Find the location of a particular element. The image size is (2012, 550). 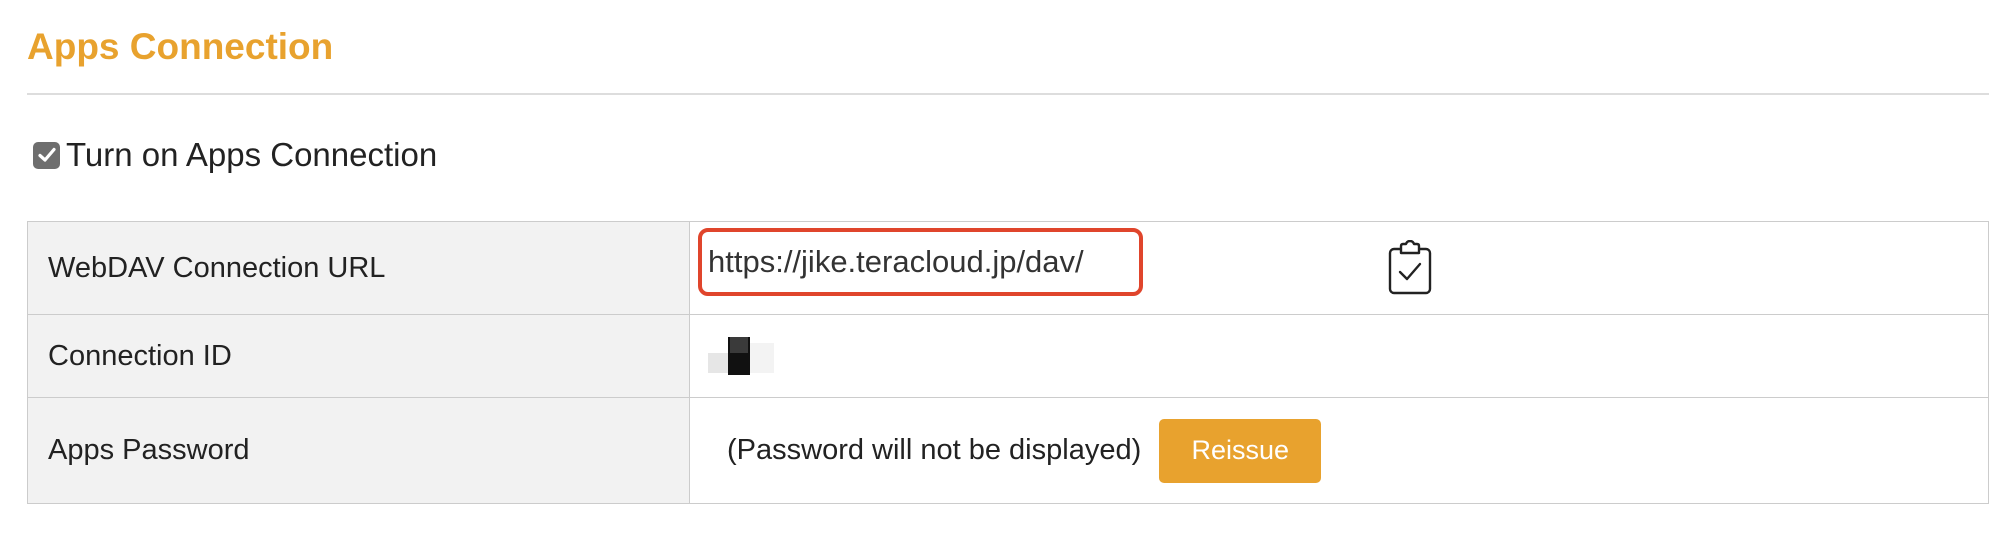

password-hidden-note: (Password will not be displayed) is located at coordinates (934, 450).